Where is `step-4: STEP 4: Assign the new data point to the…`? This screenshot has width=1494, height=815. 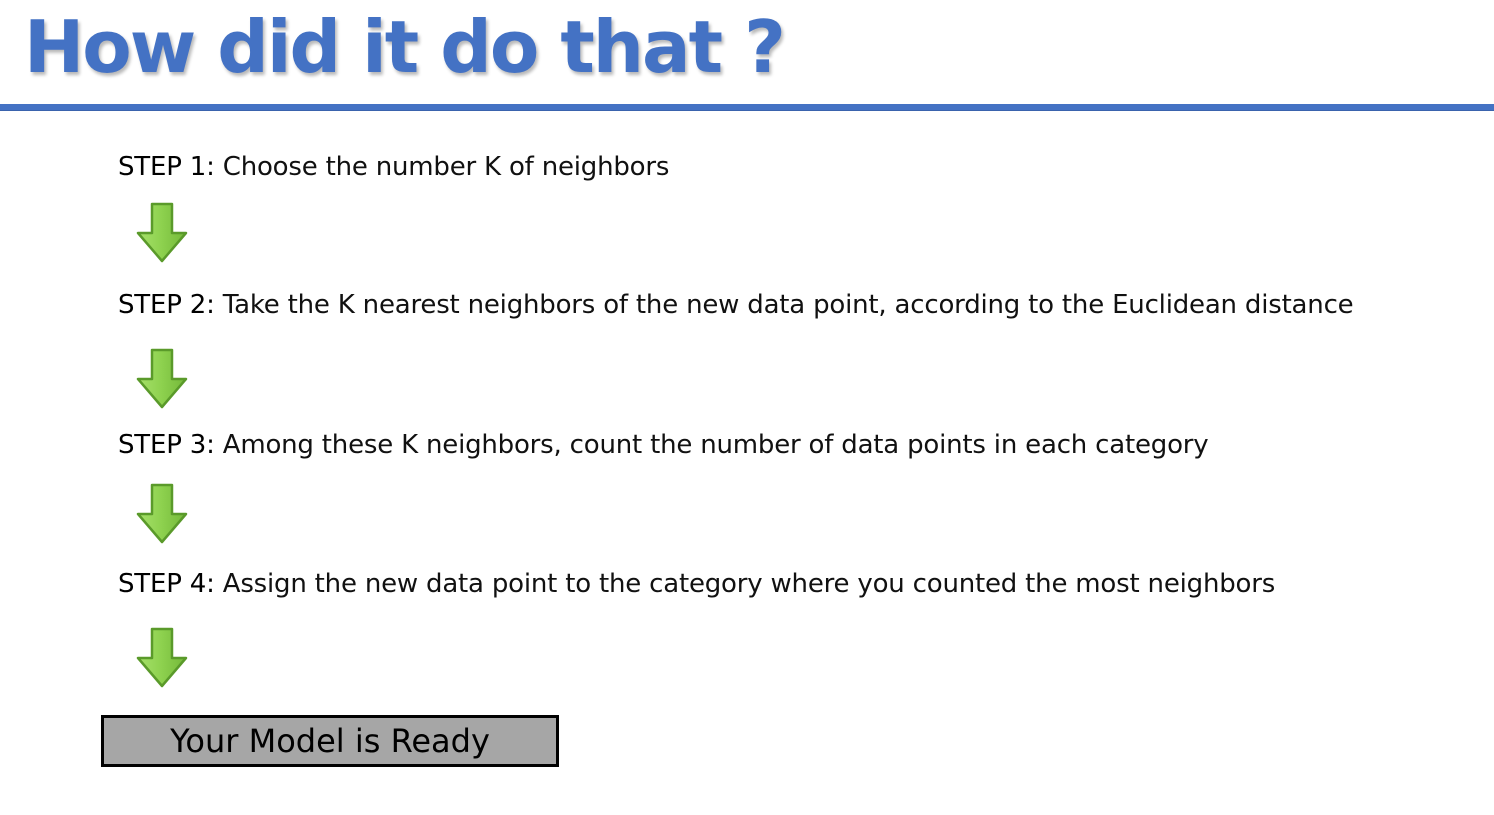
step-4: STEP 4: Assign the new data point to the… is located at coordinates (696, 584).